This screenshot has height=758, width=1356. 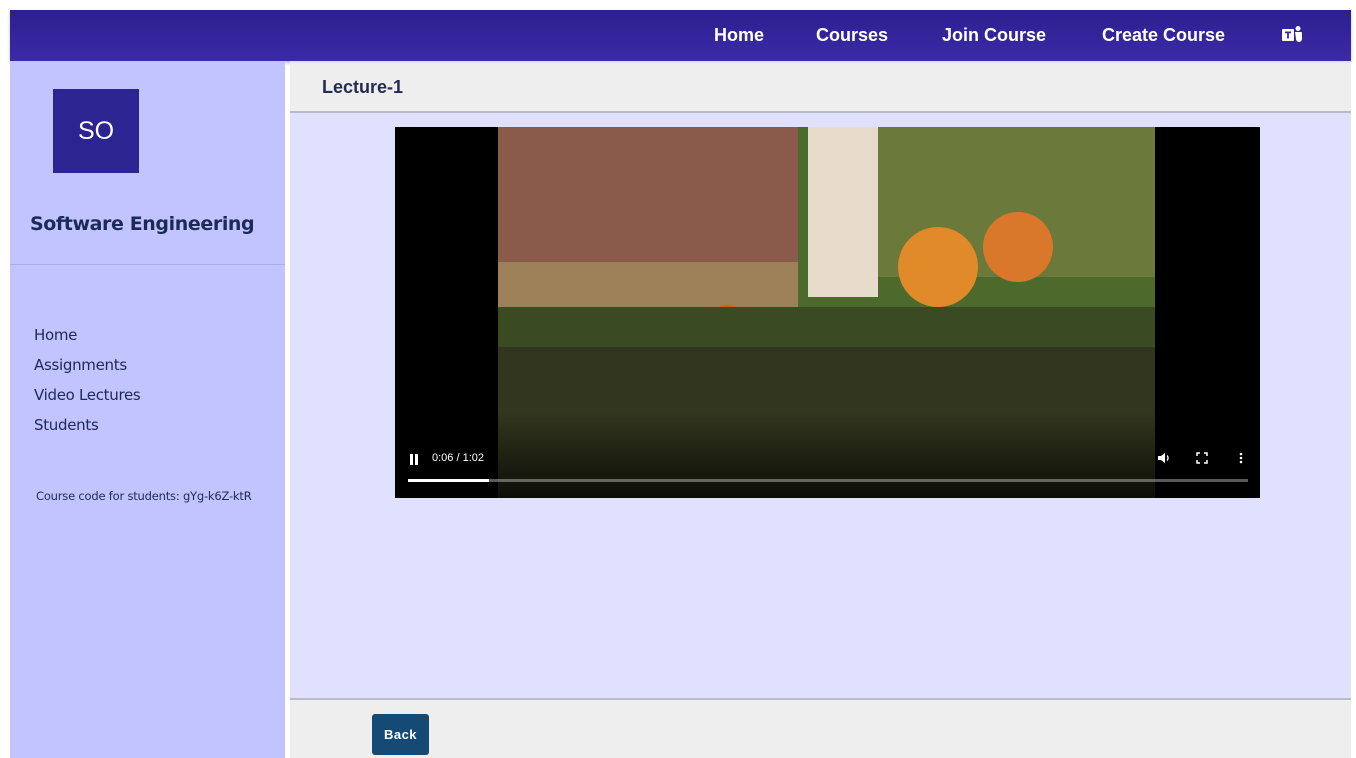 I want to click on video-controls-overlay, so click(x=827, y=455).